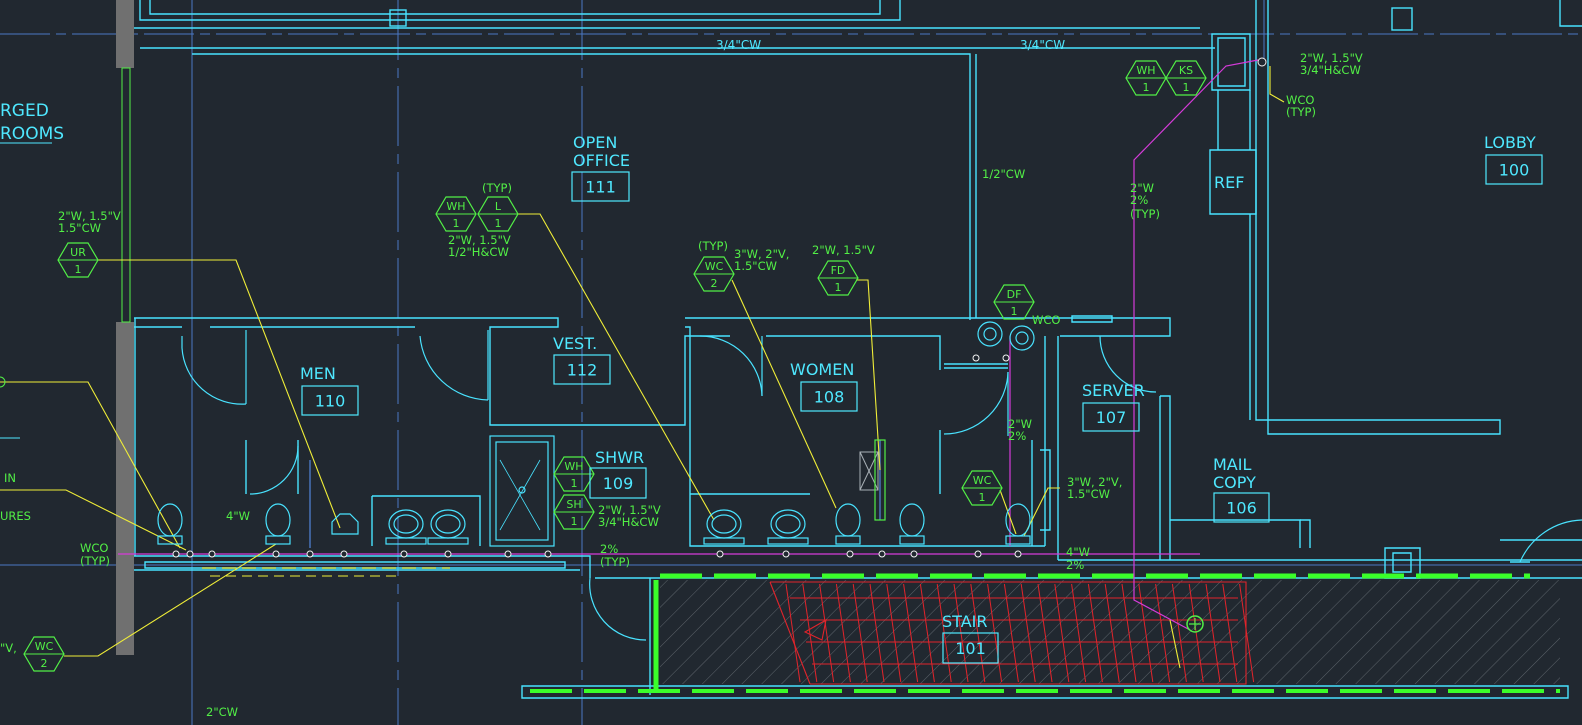  What do you see at coordinates (1186, 70) in the screenshot?
I see `fixture-tag-code: KS` at bounding box center [1186, 70].